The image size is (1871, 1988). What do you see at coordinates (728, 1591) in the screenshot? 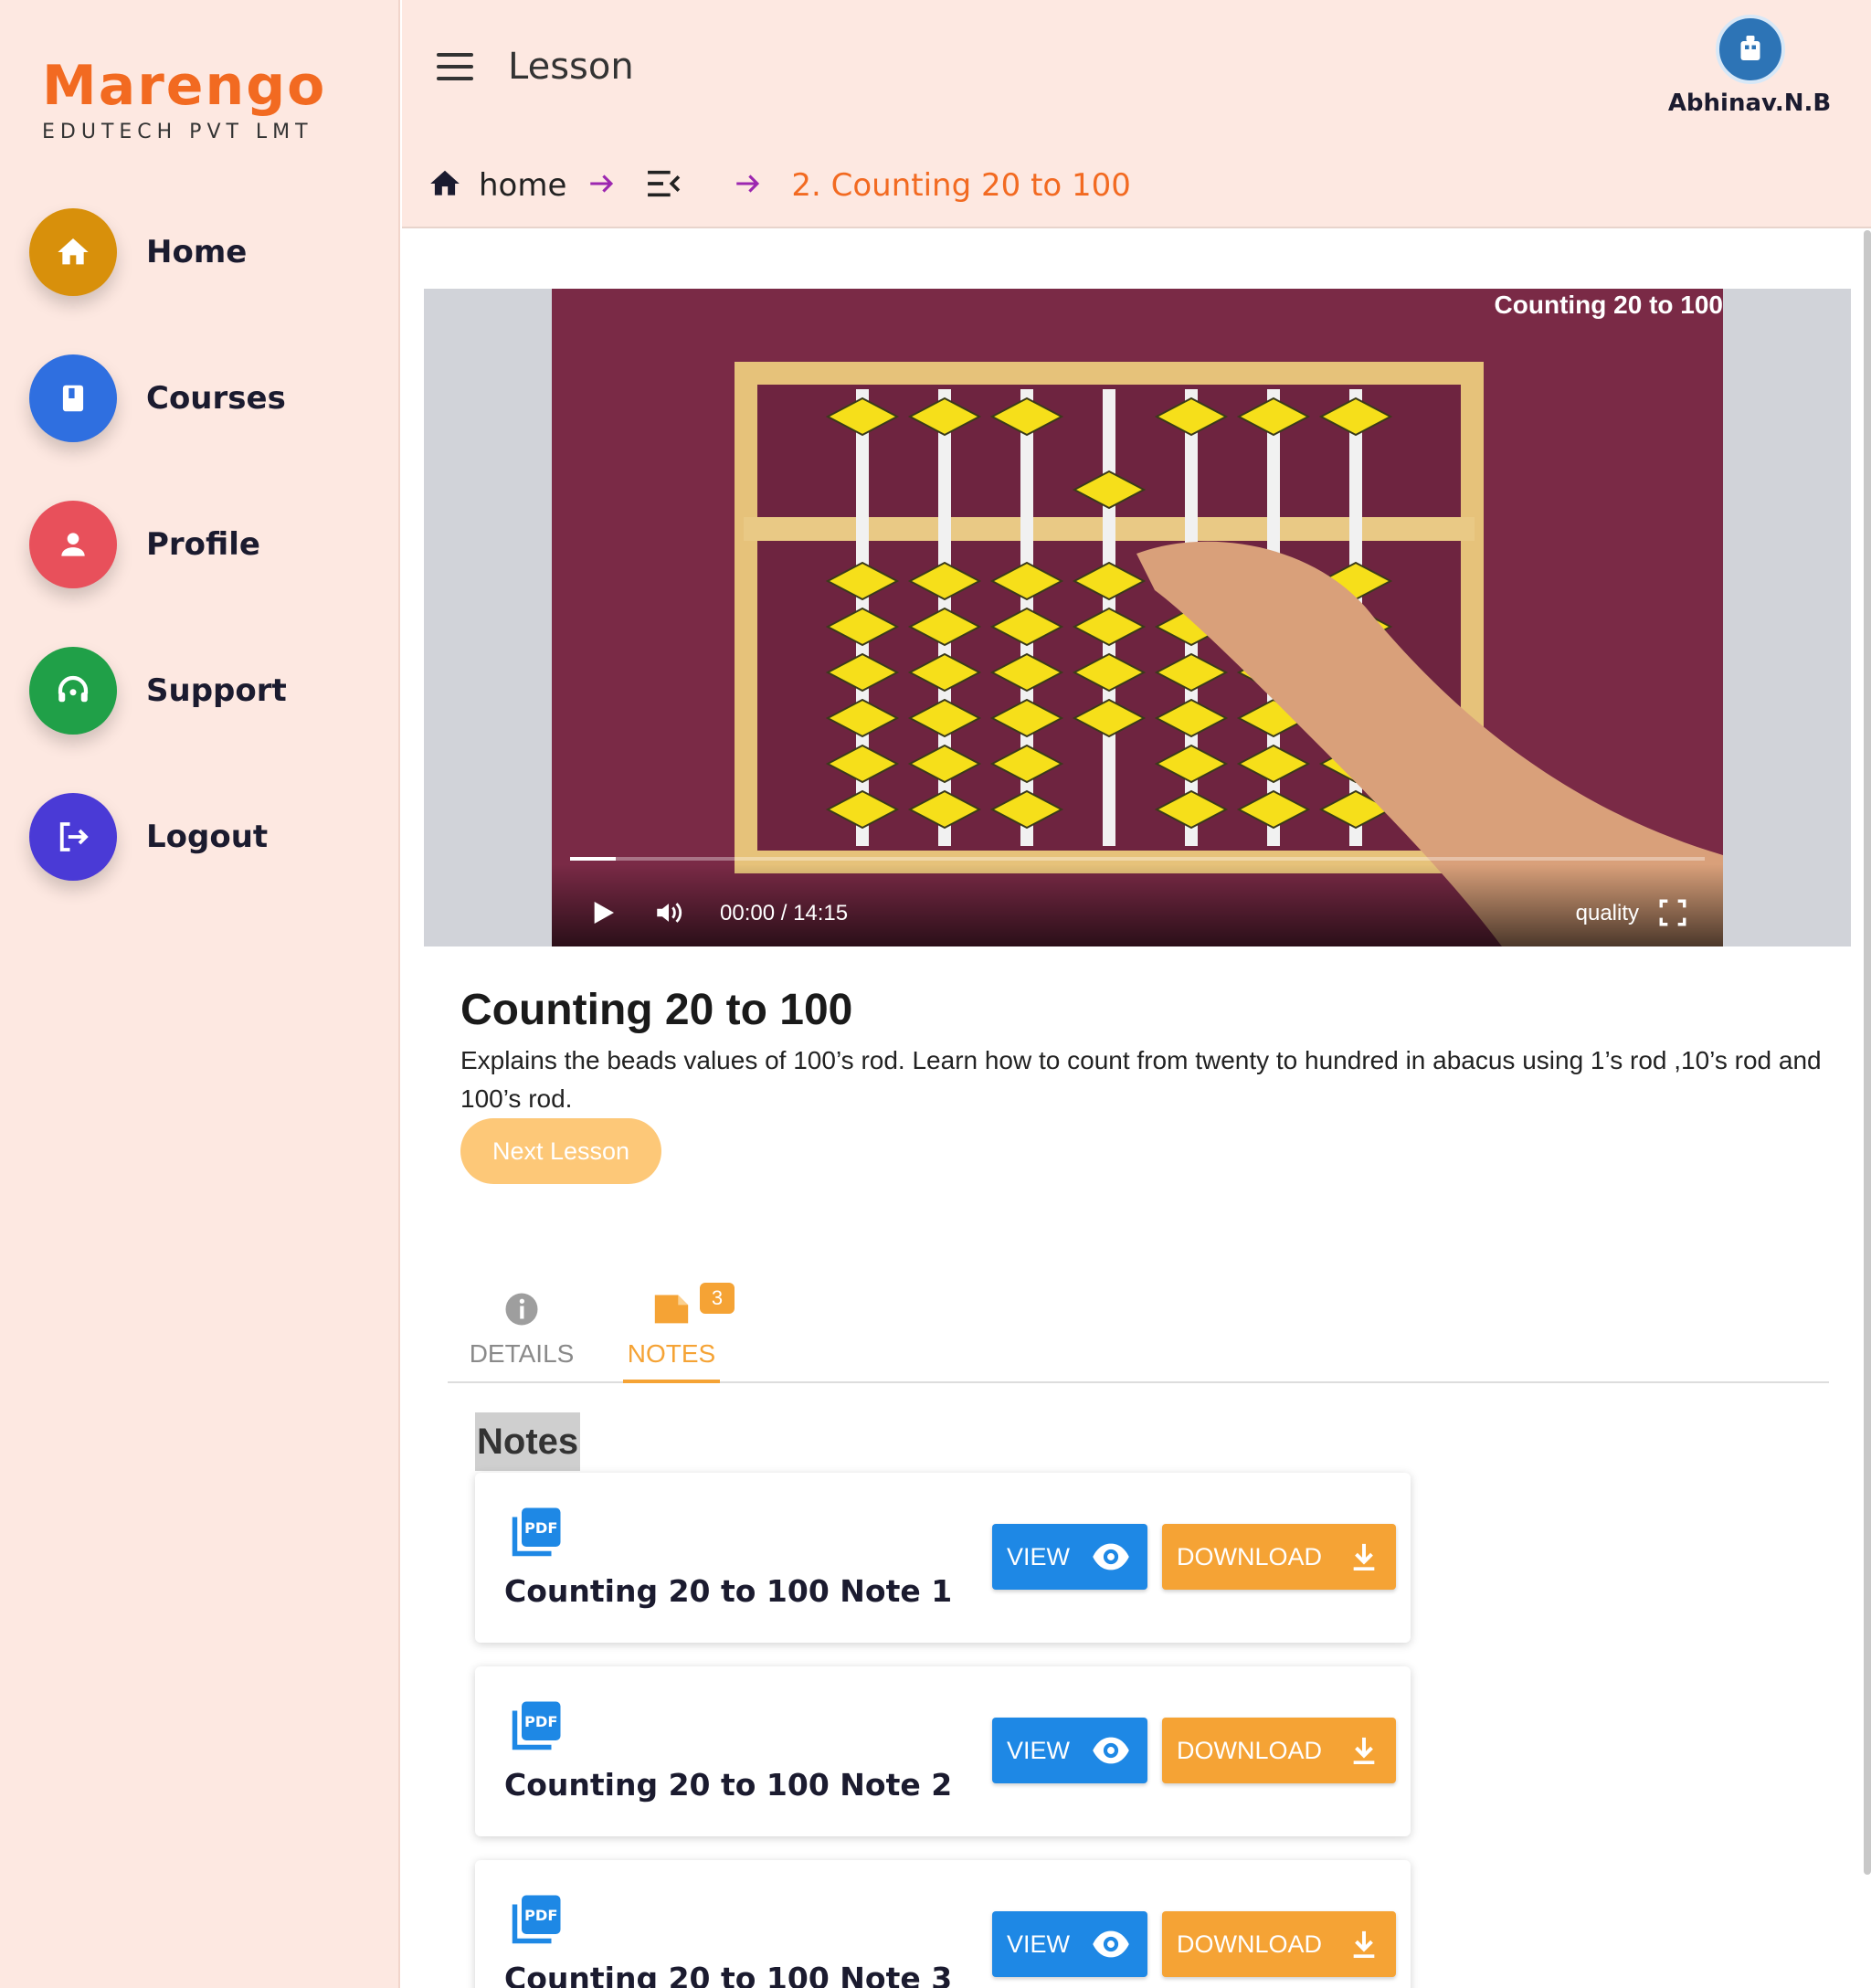
I see `note-title: Counting 20 to 100 Note 1` at bounding box center [728, 1591].